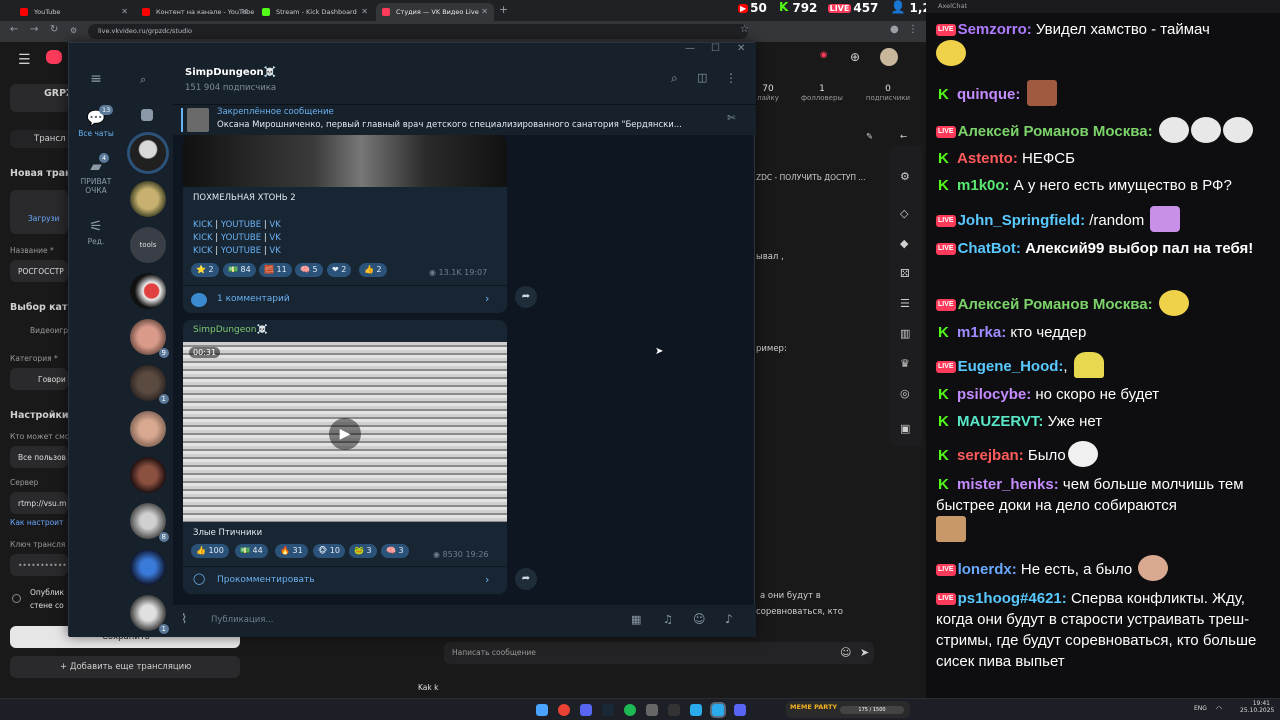 The image size is (1280, 720). I want to click on list-icon: ☰, so click(905, 303).